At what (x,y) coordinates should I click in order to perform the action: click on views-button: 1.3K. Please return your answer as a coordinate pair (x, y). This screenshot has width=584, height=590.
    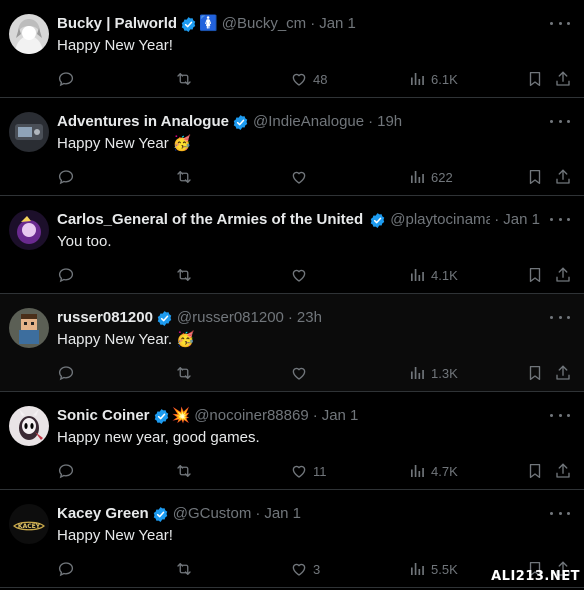
    Looking at the image, I should click on (433, 373).